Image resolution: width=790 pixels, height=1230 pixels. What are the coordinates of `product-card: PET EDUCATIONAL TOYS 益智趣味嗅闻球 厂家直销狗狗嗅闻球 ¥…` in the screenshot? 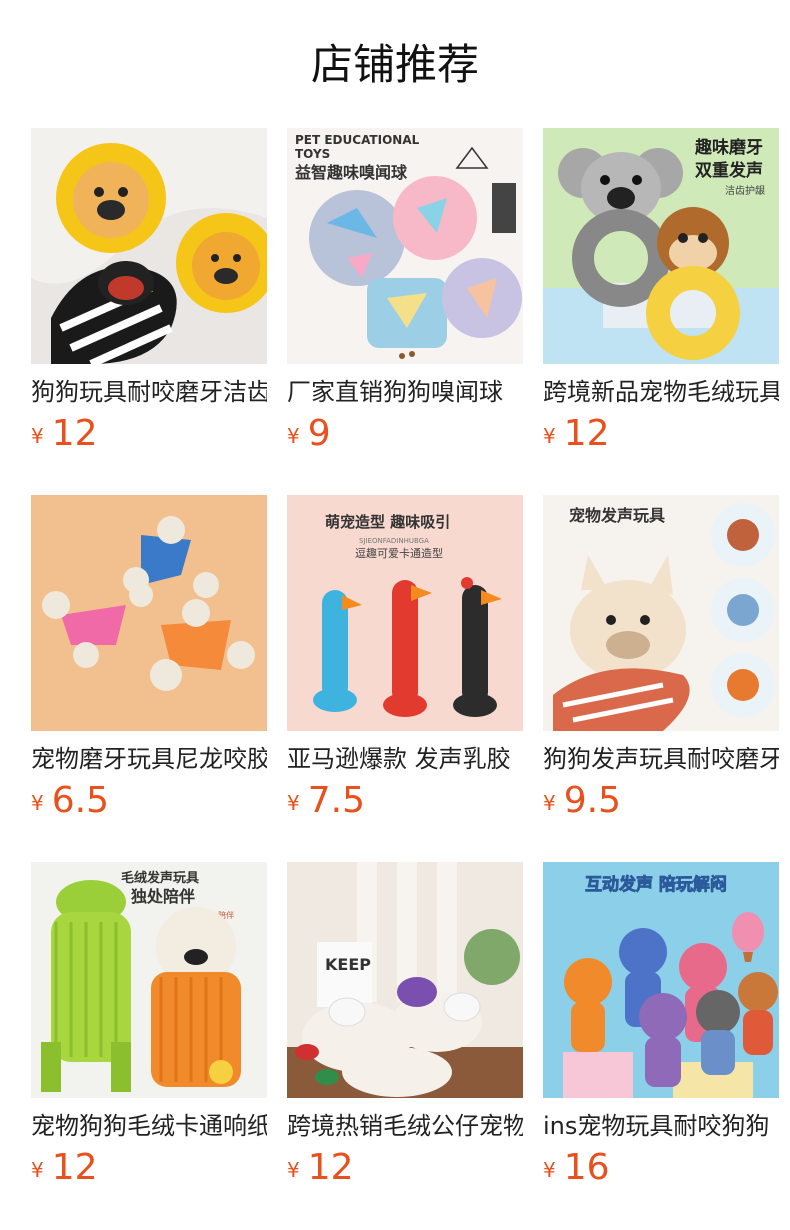 It's located at (405, 293).